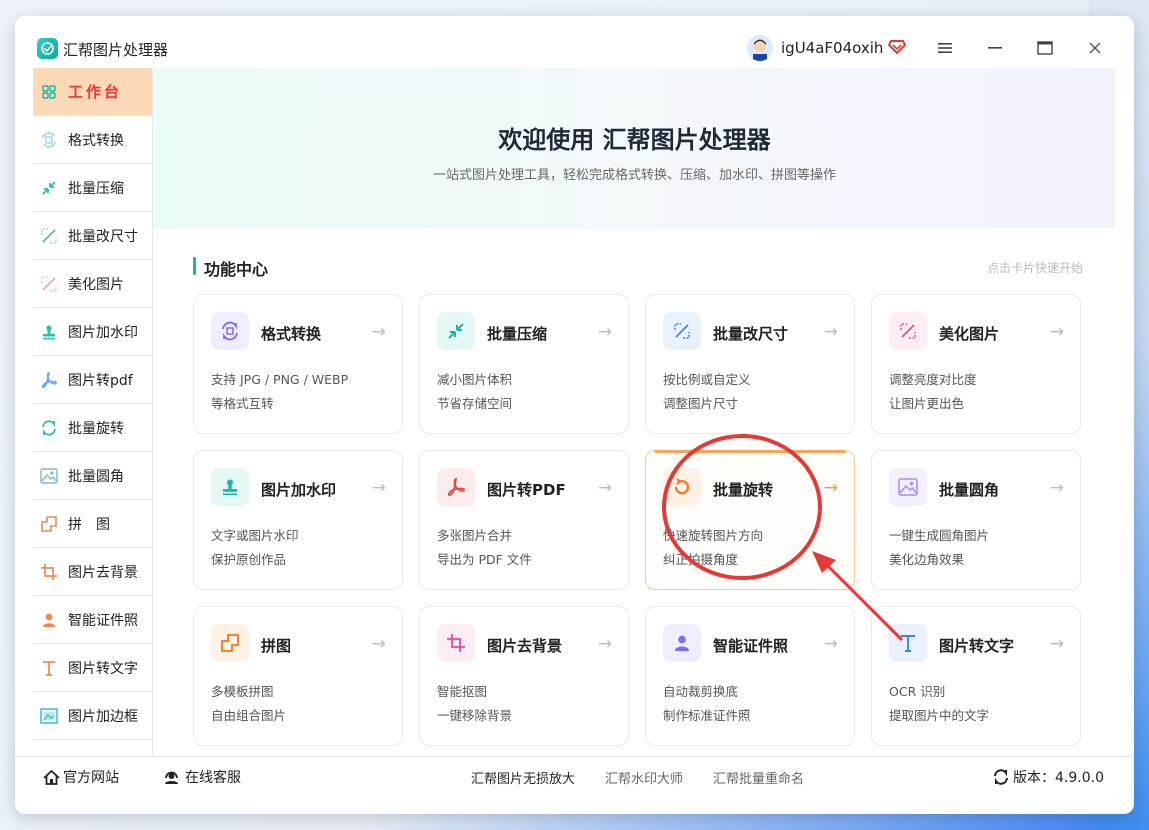 The width and height of the screenshot is (1149, 830). I want to click on app-title: 汇帮图片处理器, so click(116, 50).